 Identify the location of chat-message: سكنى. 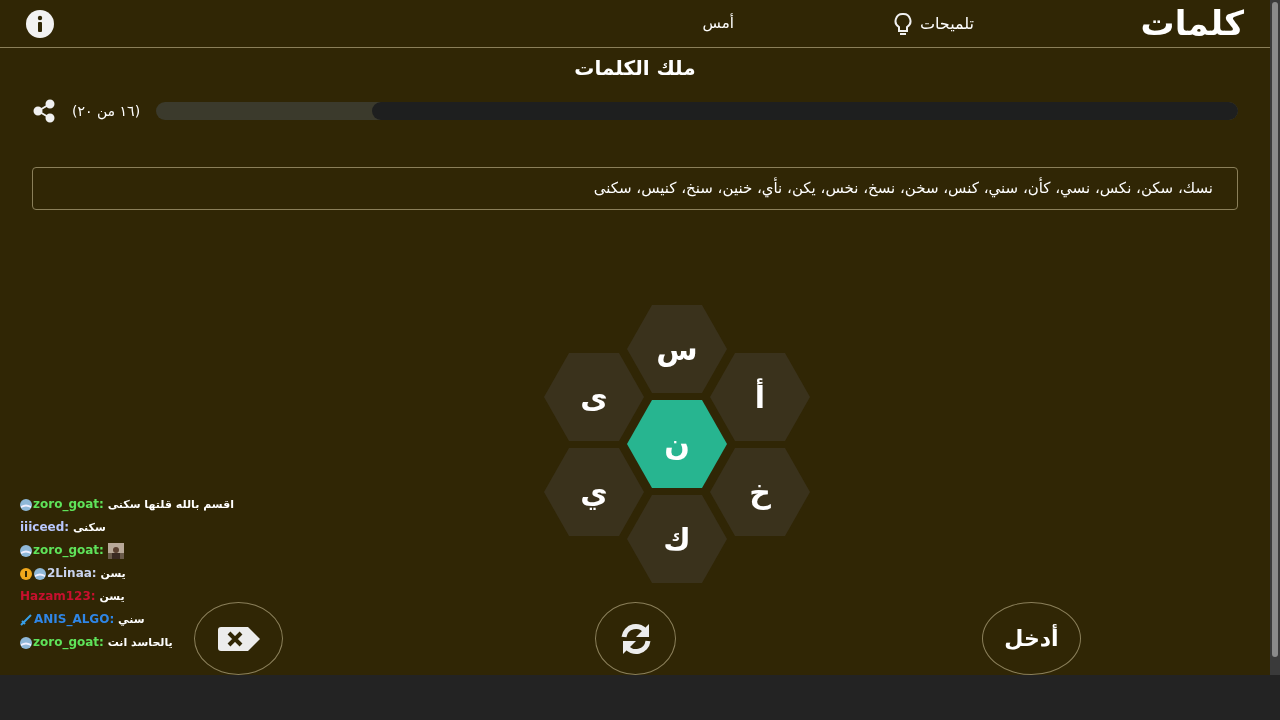
(89, 527).